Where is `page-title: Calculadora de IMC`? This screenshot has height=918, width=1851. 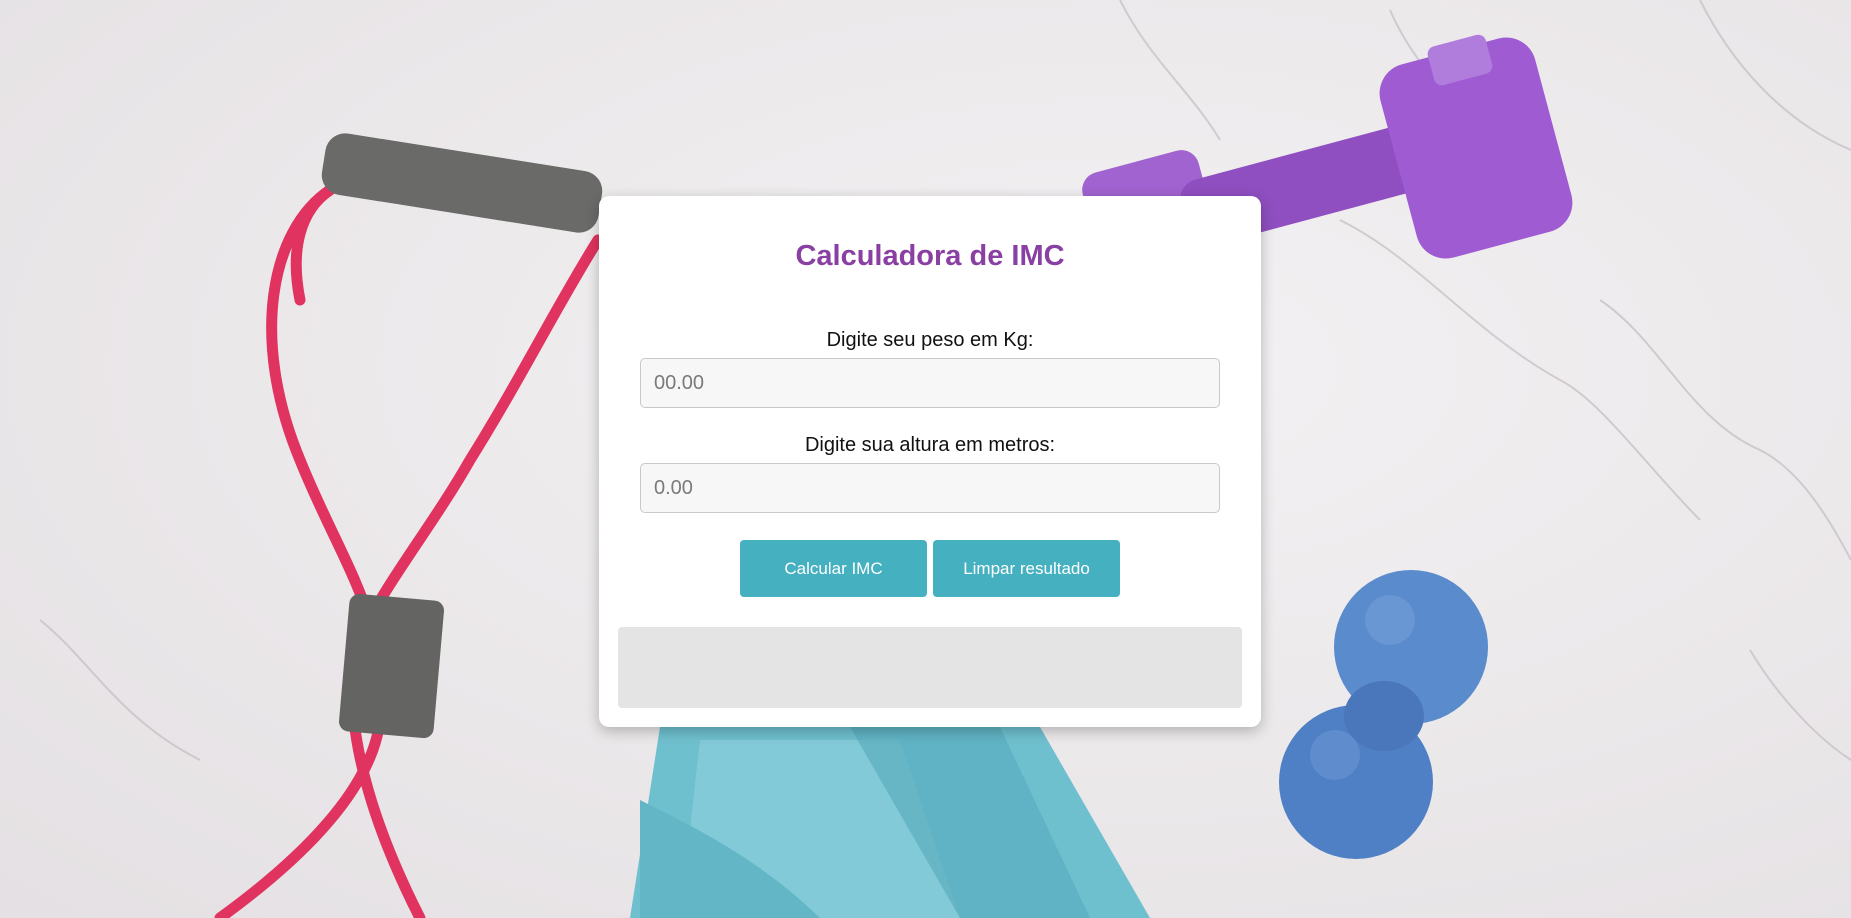
page-title: Calculadora de IMC is located at coordinates (930, 256).